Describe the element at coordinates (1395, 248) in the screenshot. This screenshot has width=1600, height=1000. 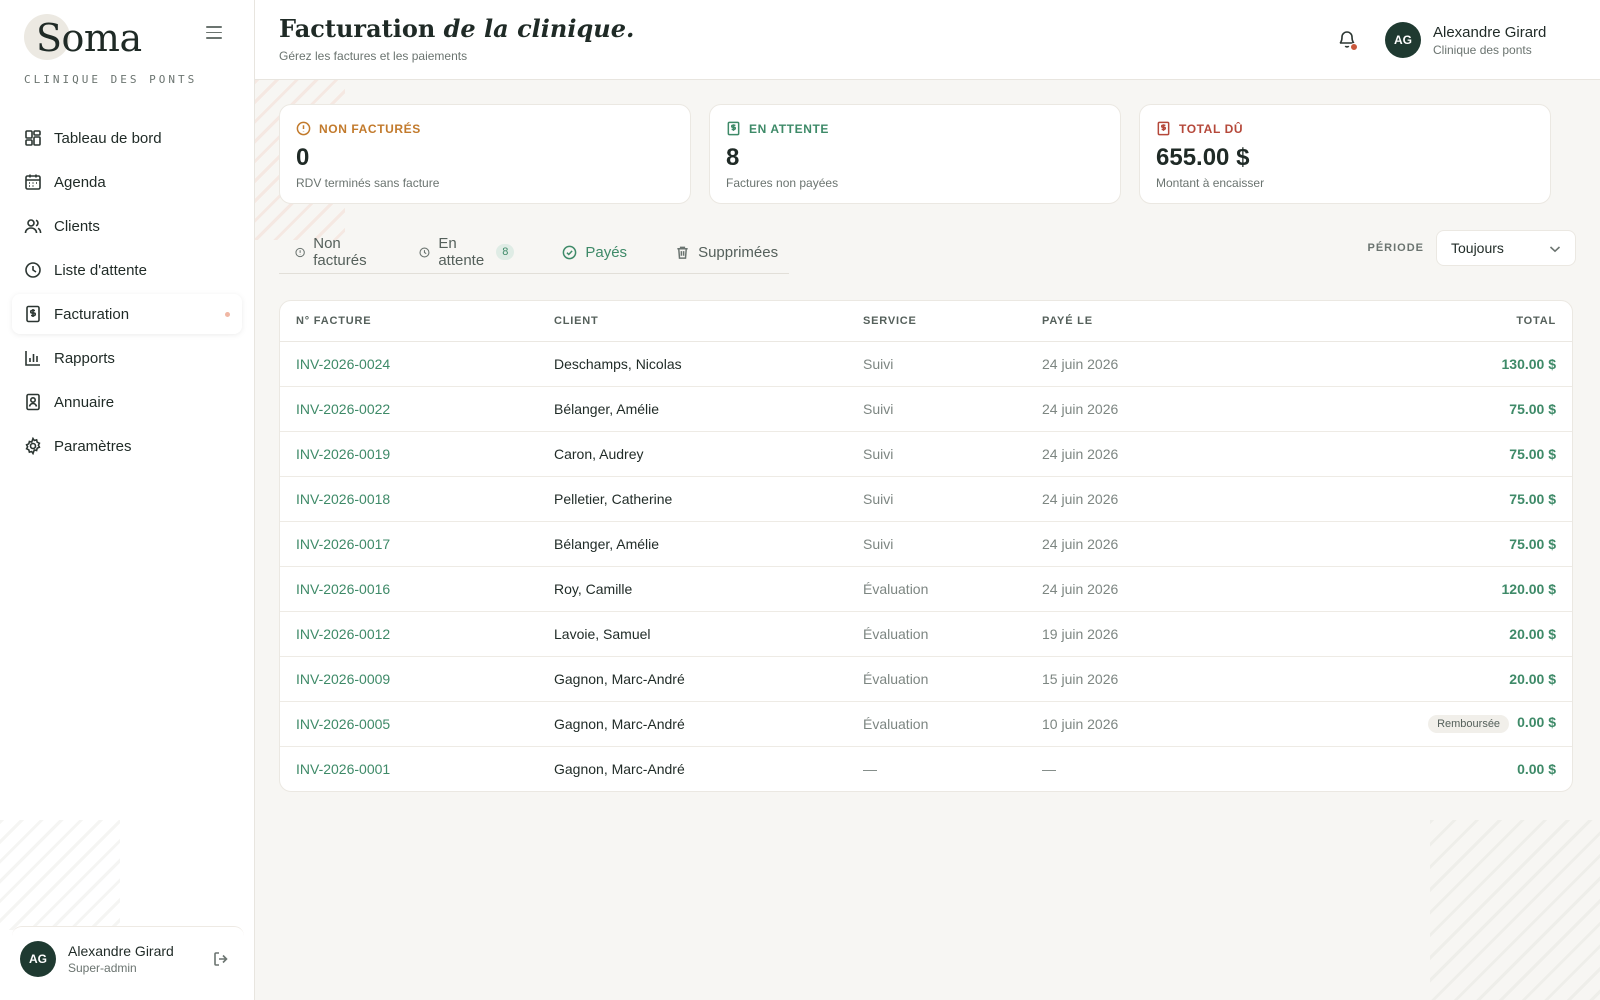
I see `period-label: PÉRIODE` at that location.